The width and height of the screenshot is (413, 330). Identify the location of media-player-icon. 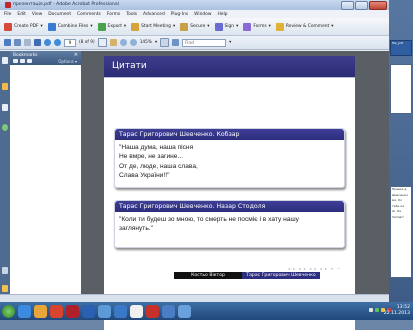
(56, 311).